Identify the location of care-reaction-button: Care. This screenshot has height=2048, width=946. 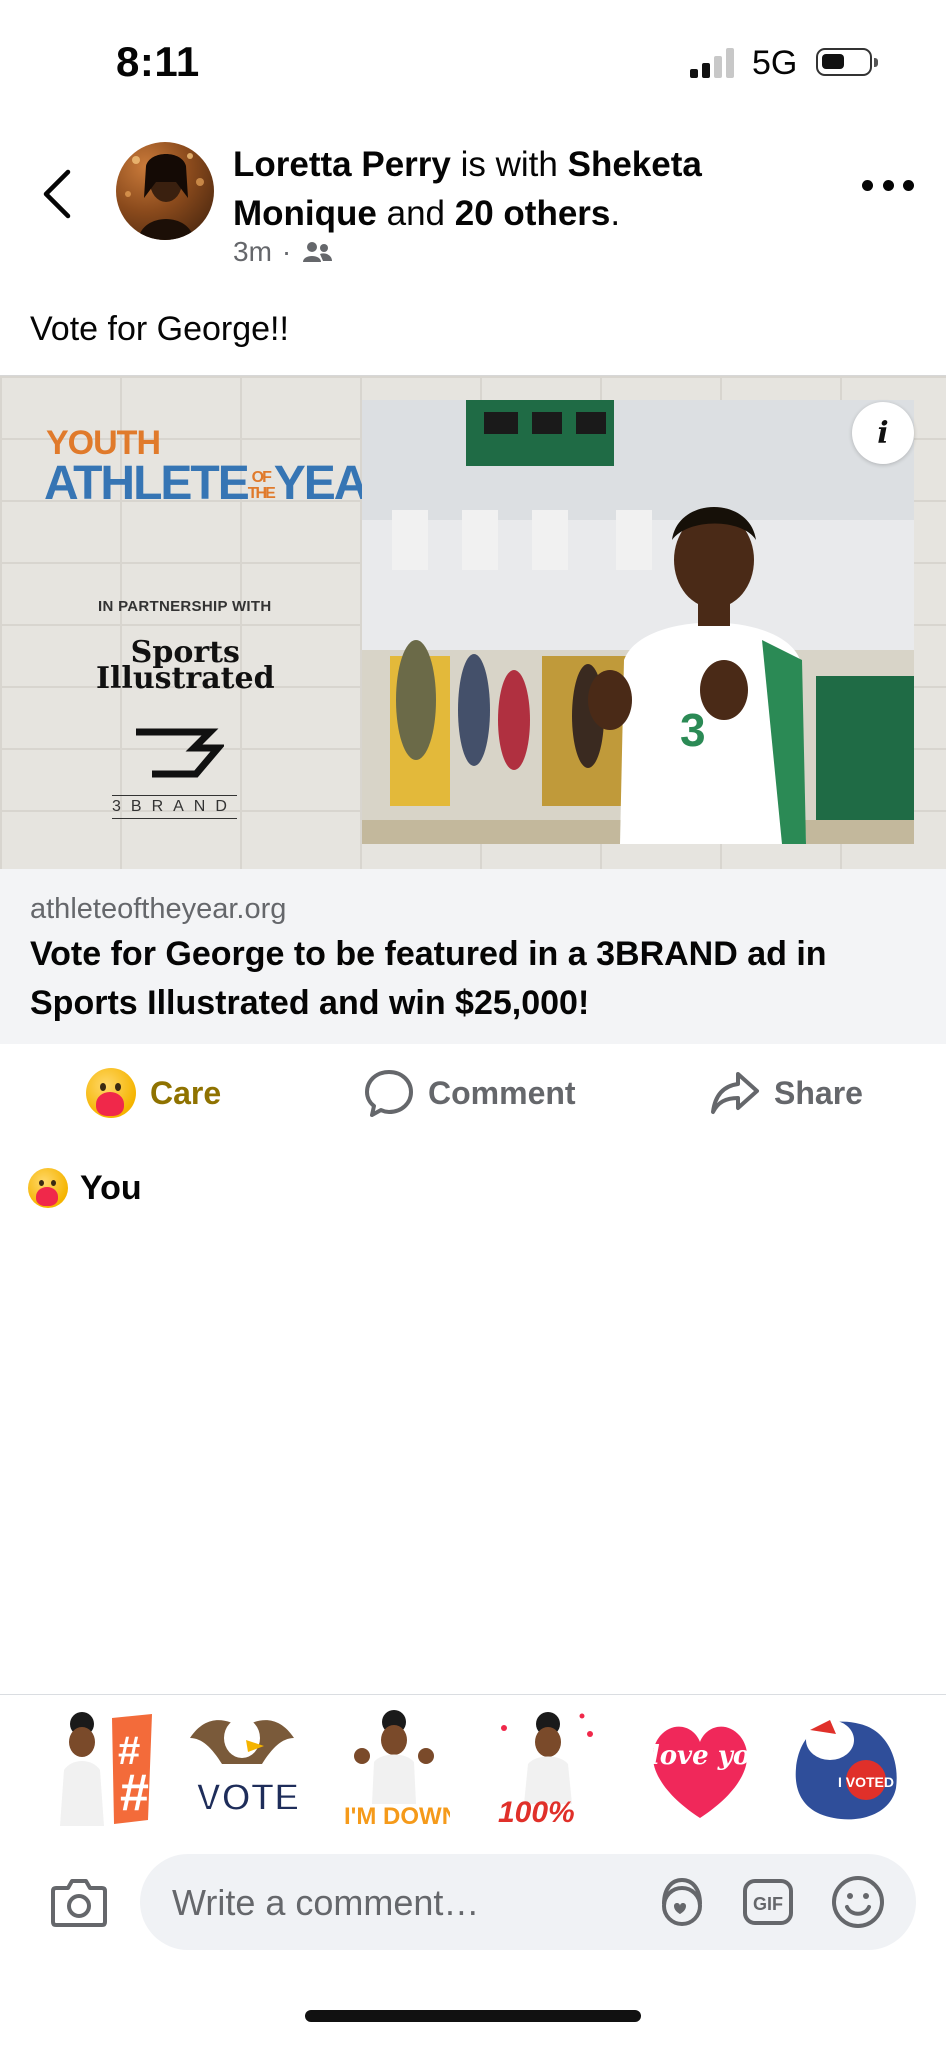
(153, 1093).